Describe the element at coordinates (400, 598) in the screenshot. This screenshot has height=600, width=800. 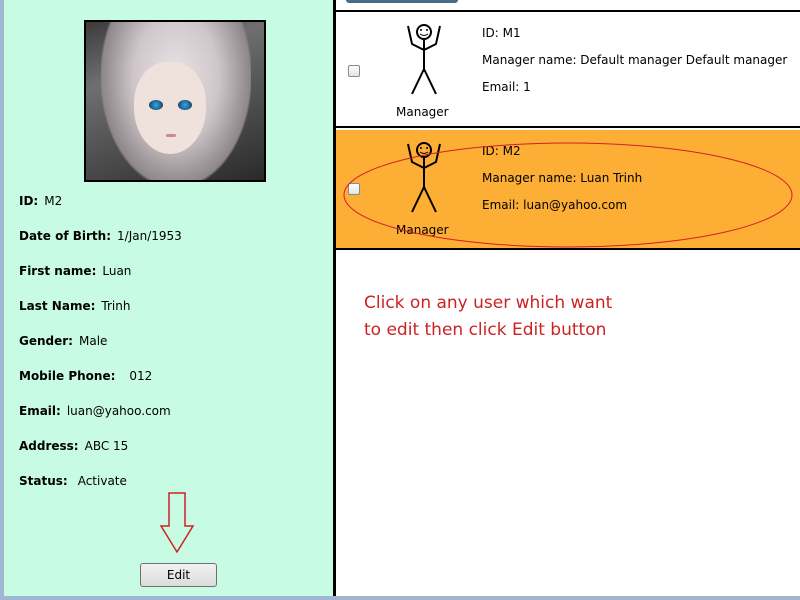
I see `window-bottom-border` at that location.